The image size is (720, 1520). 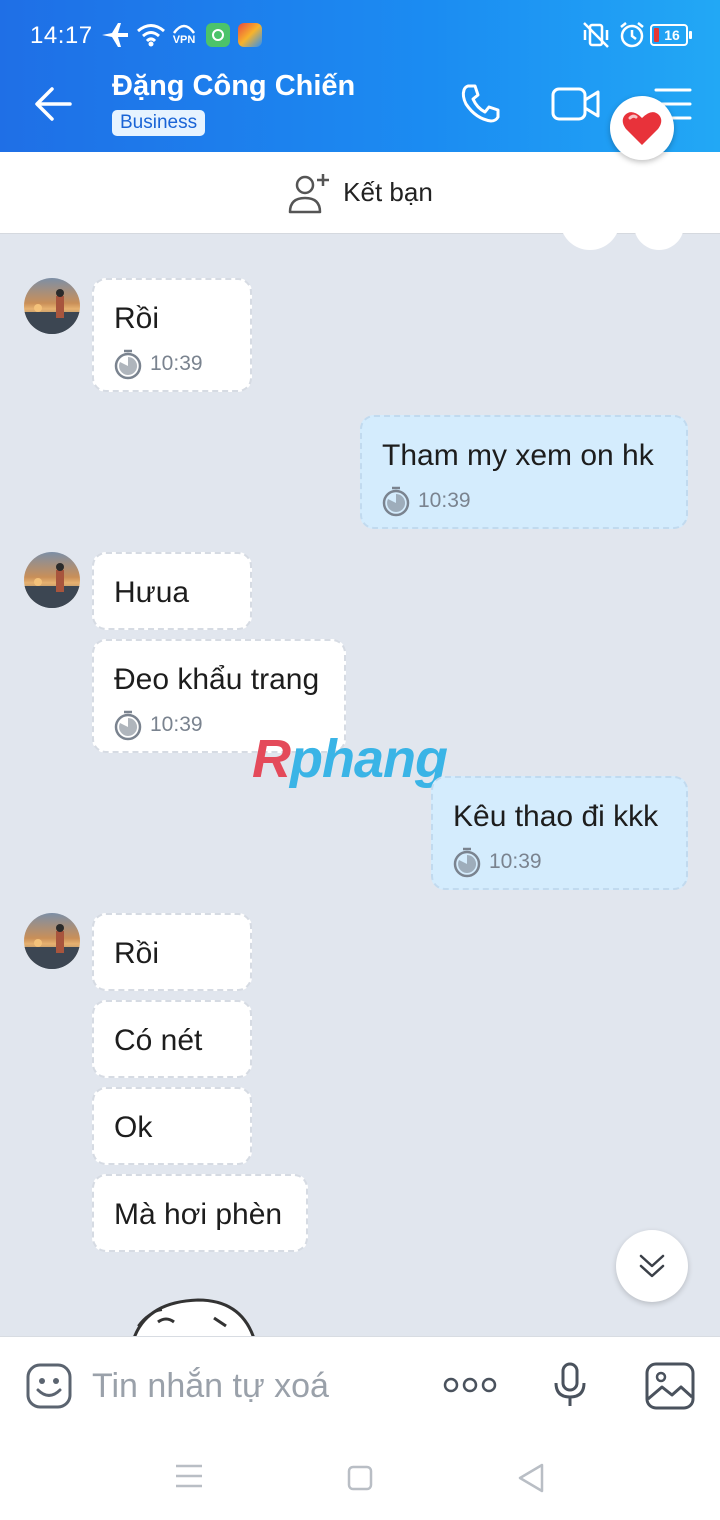 I want to click on battery-icon: 16, so click(x=671, y=35).